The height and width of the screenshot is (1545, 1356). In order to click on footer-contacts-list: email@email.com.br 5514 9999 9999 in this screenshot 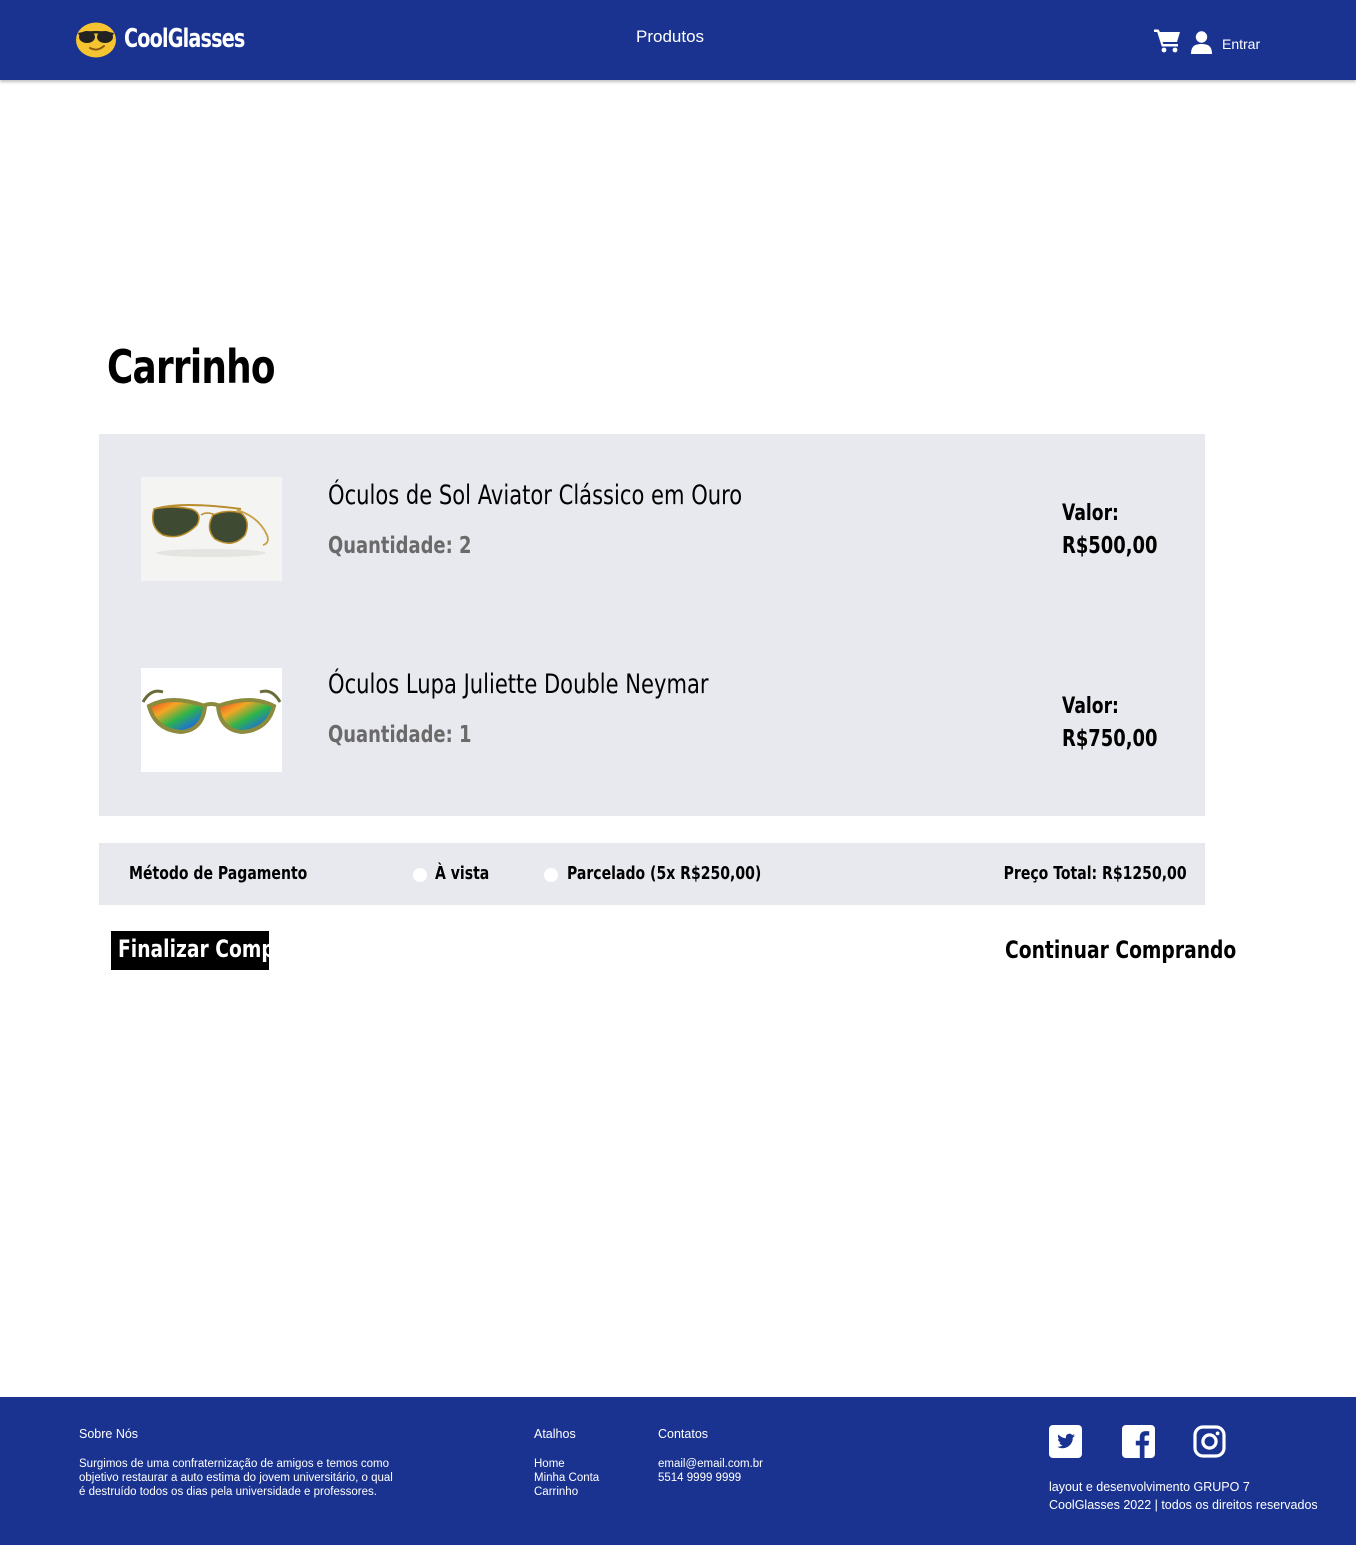, I will do `click(710, 1471)`.